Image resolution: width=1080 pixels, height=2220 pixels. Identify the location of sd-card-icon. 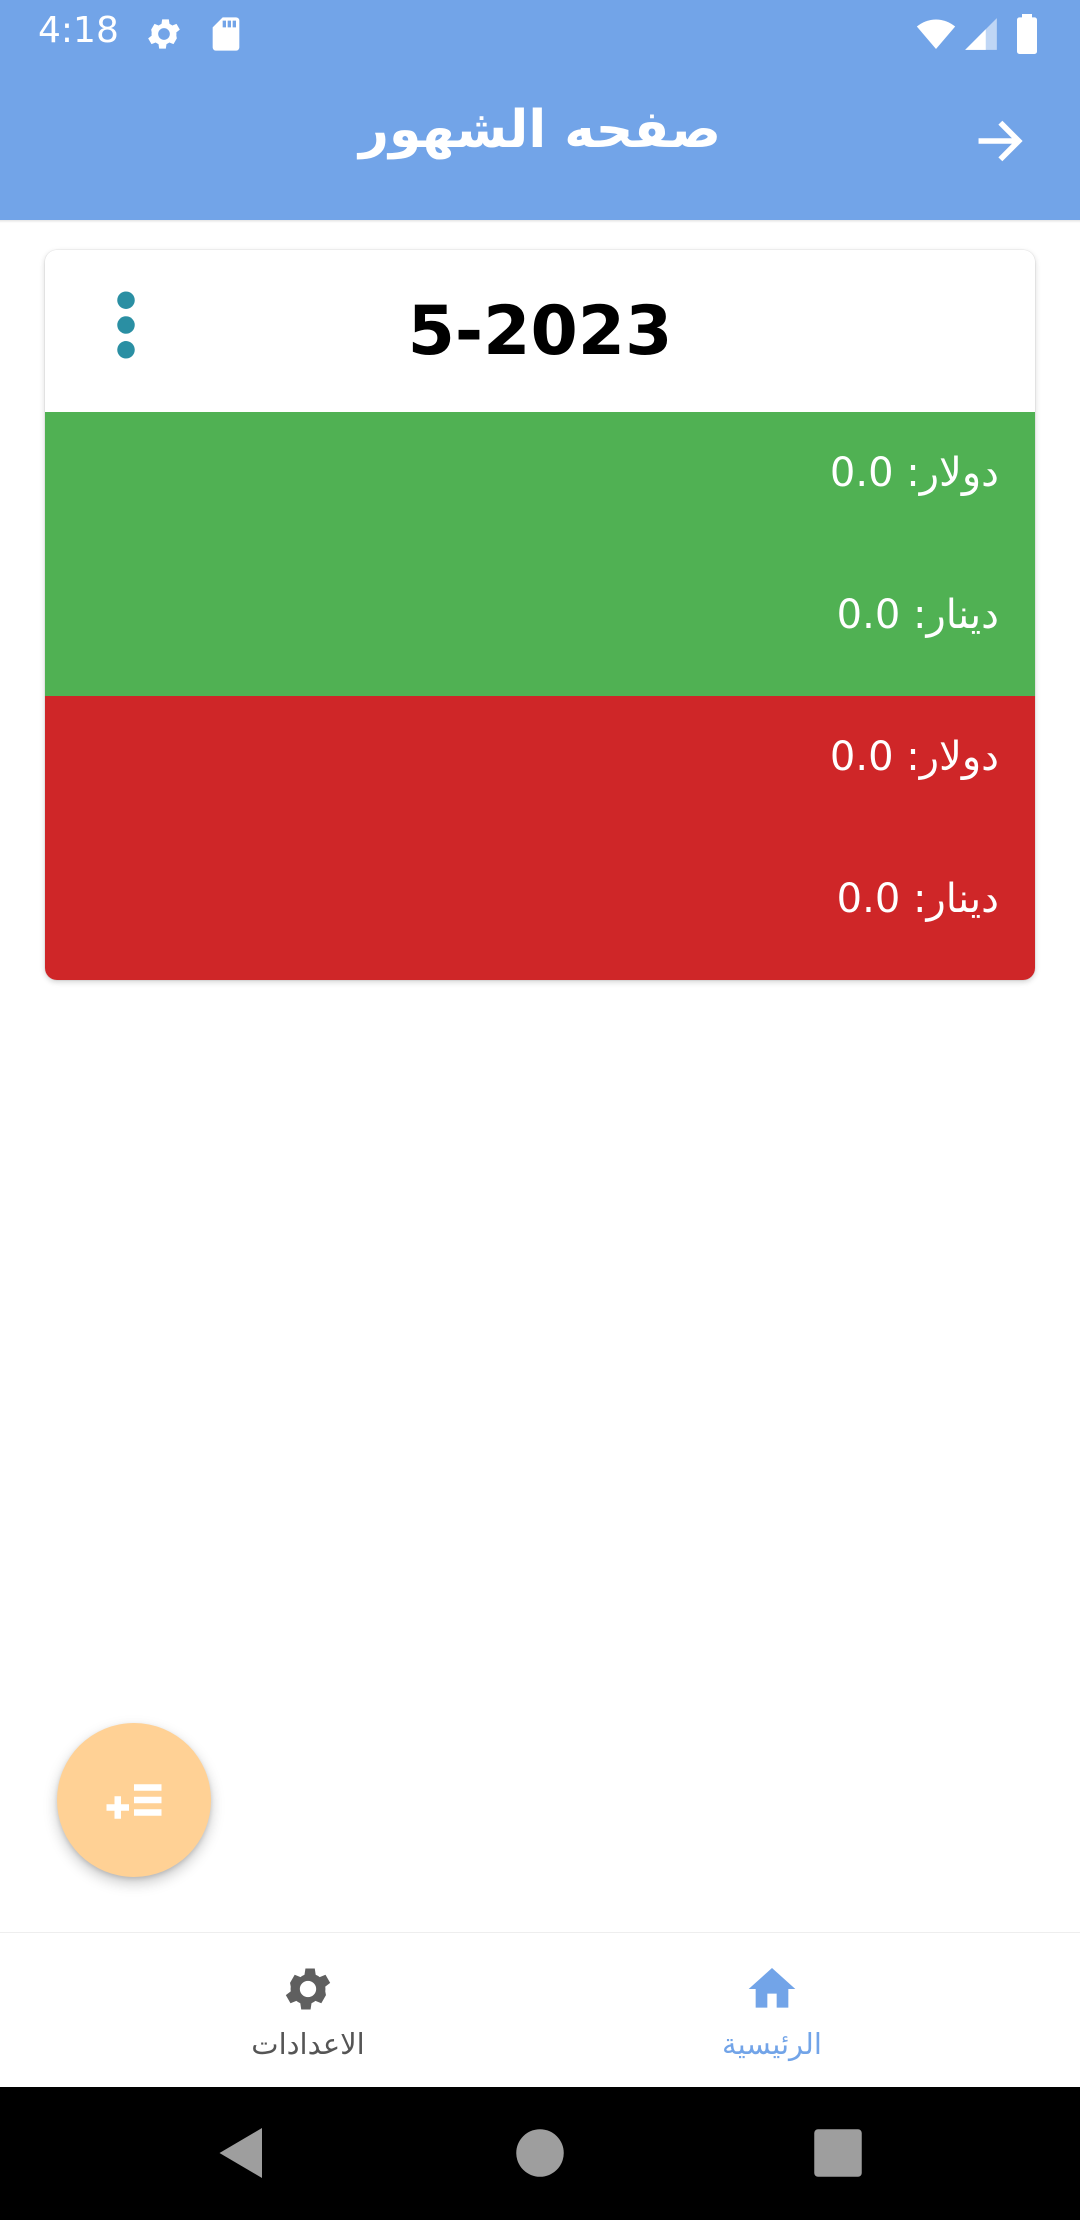
(226, 34).